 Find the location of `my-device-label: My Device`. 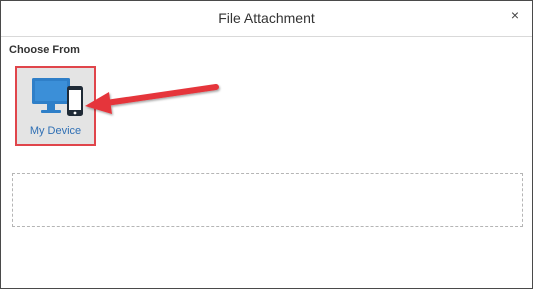

my-device-label: My Device is located at coordinates (55, 131).